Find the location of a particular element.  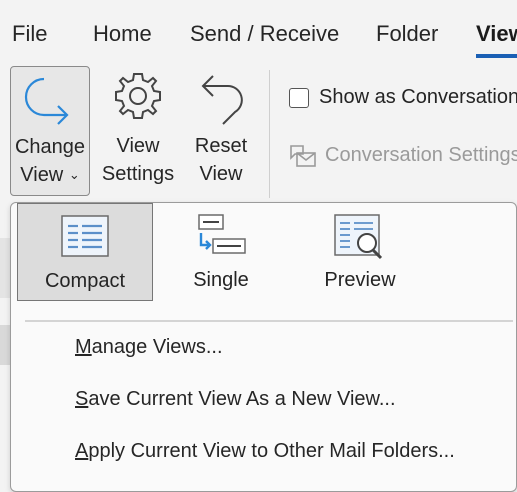

reset-view-label-2: View is located at coordinates (221, 174).